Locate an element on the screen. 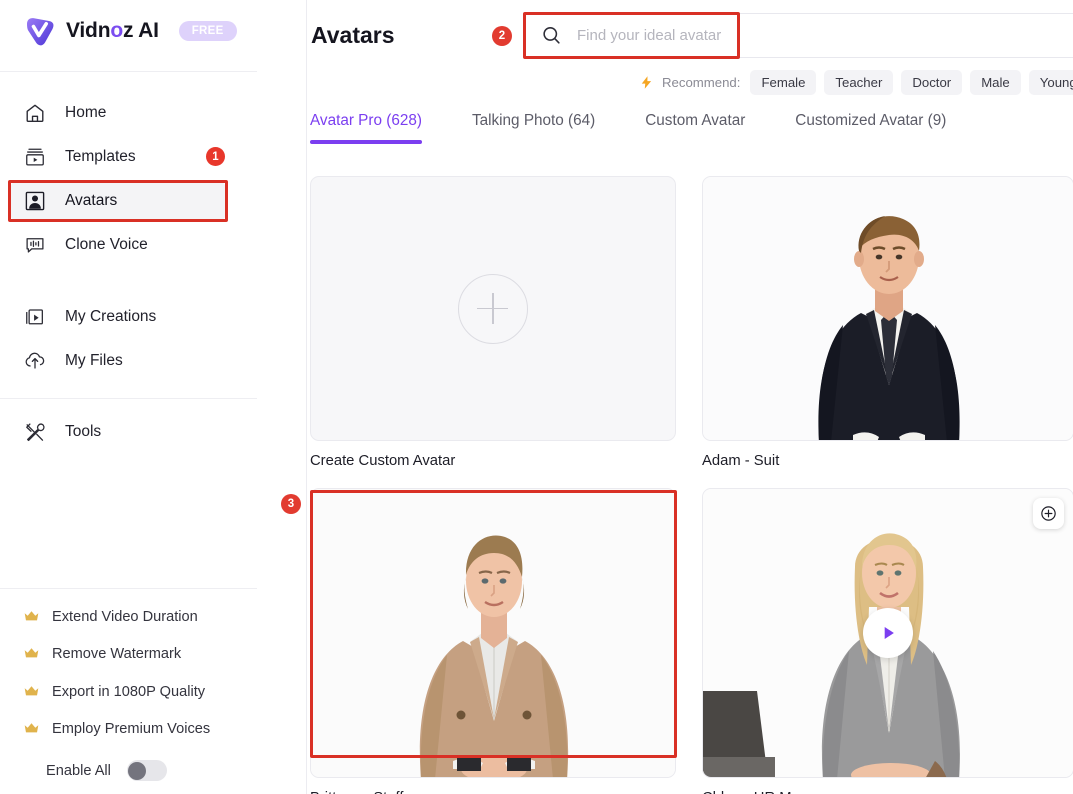  sidebar-item-label: My Creations is located at coordinates (111, 316).